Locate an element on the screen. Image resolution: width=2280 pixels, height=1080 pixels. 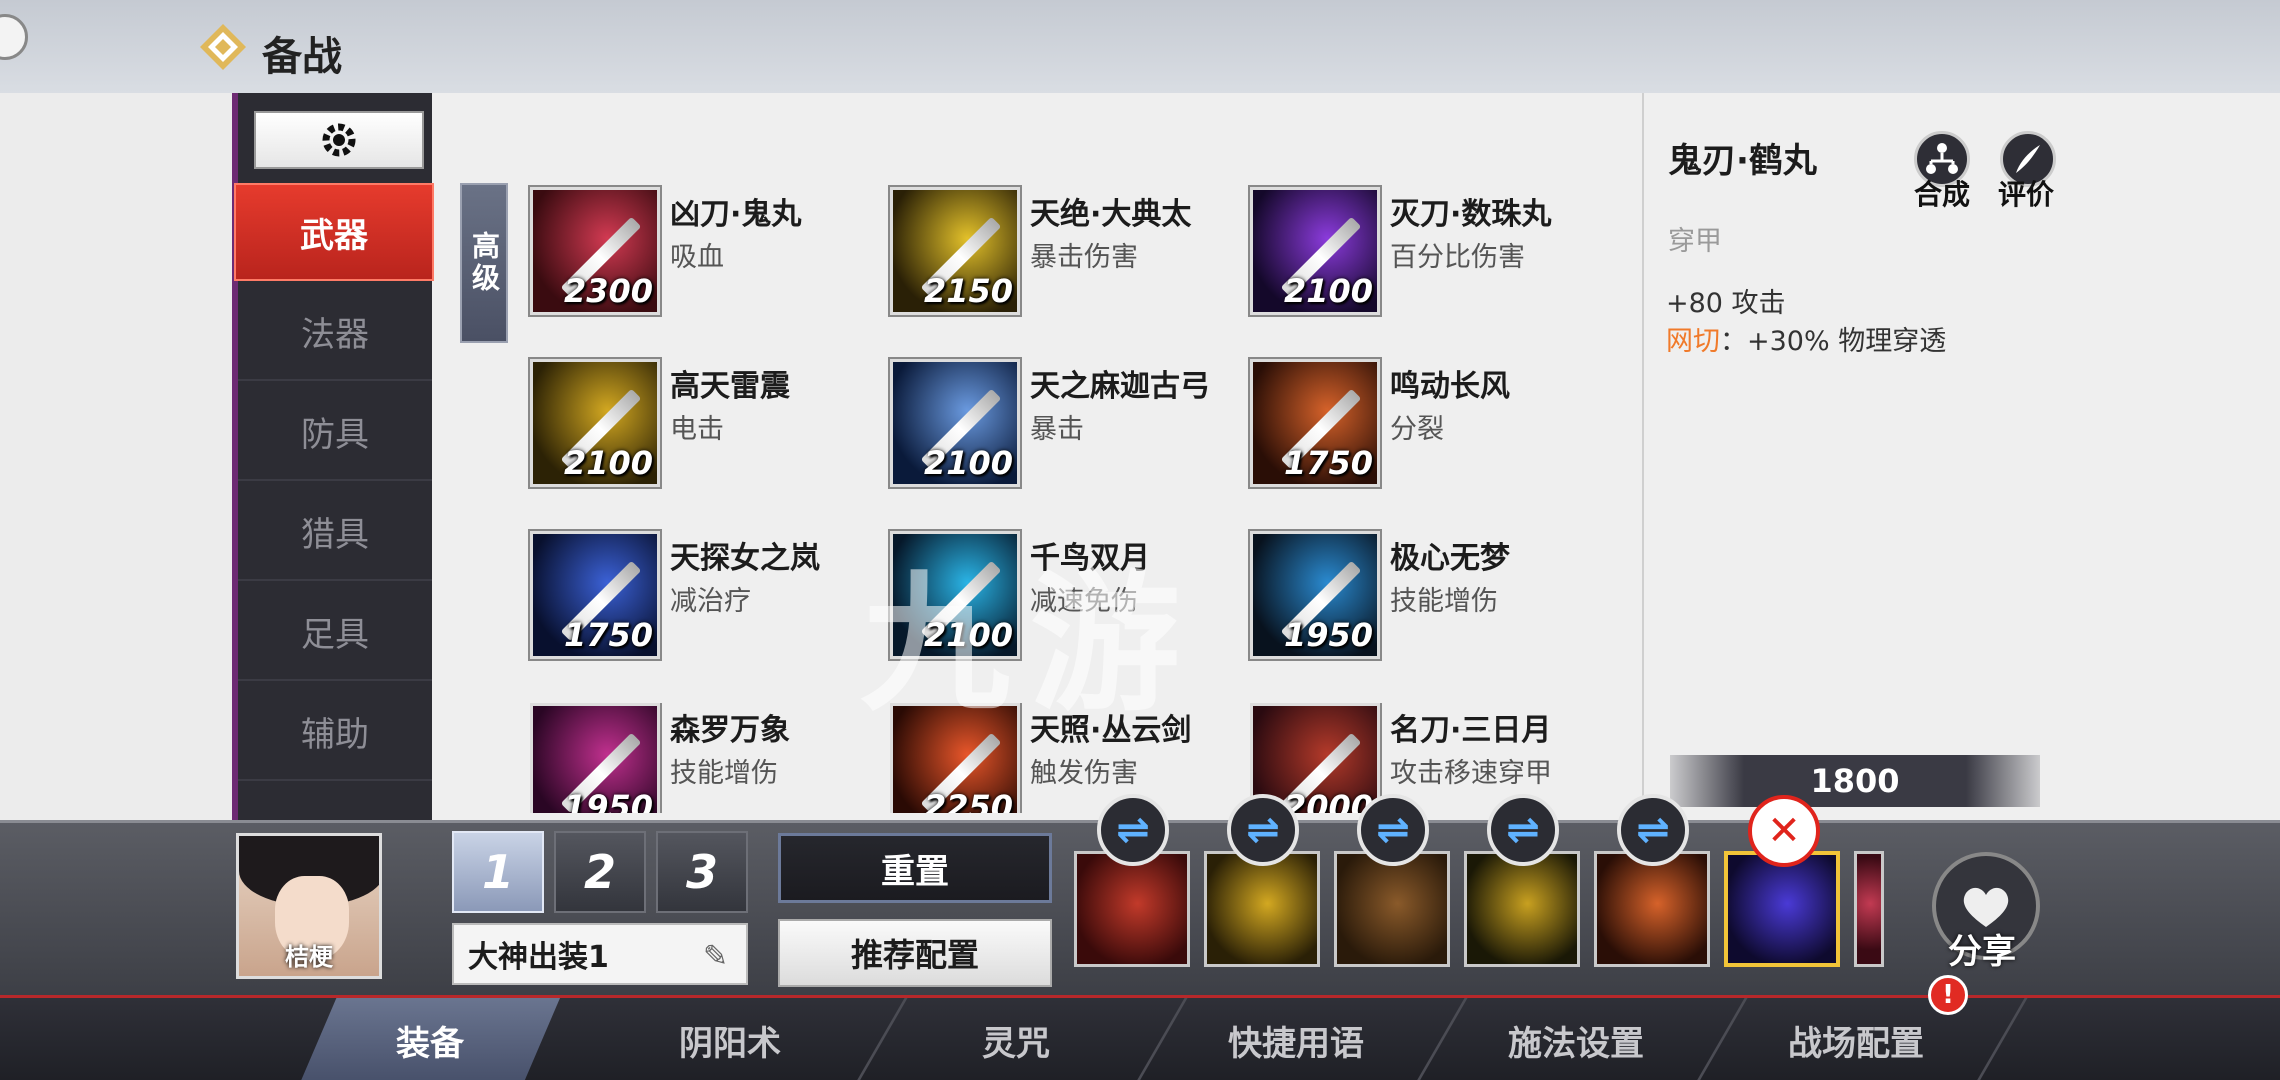
item-card: 1950 森罗万象 技能增伤 is located at coordinates (700, 758).